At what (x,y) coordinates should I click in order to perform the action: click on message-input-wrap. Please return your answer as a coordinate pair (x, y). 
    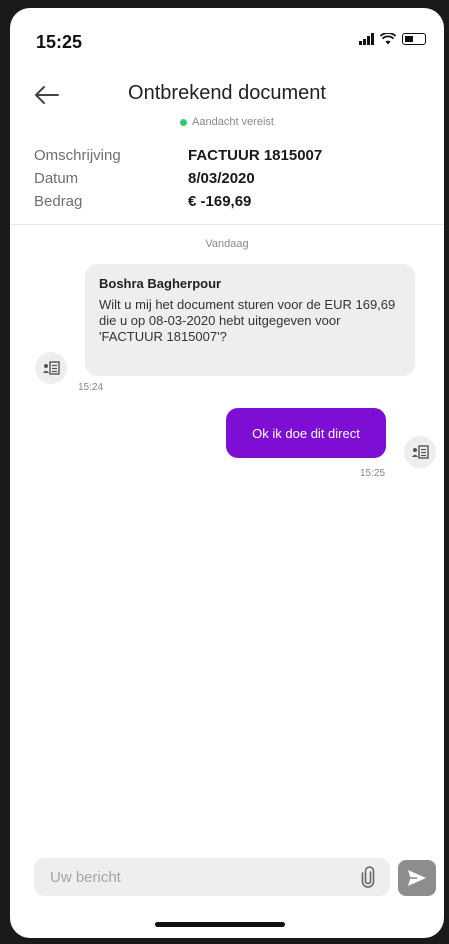
    Looking at the image, I should click on (212, 877).